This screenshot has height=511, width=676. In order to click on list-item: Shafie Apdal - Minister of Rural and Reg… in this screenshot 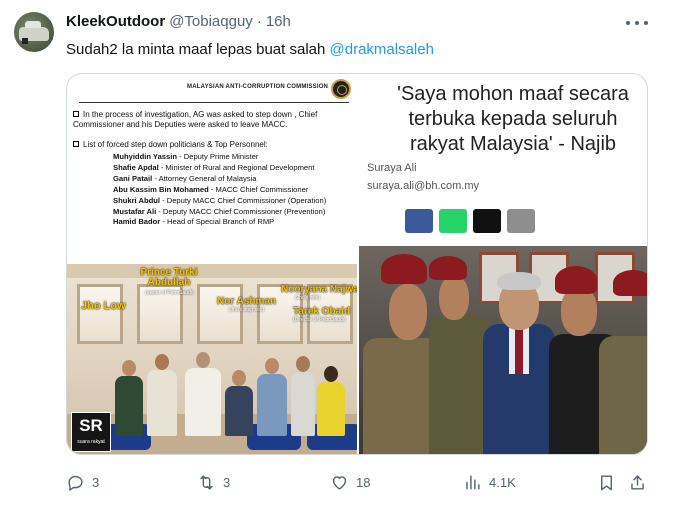, I will do `click(214, 167)`.